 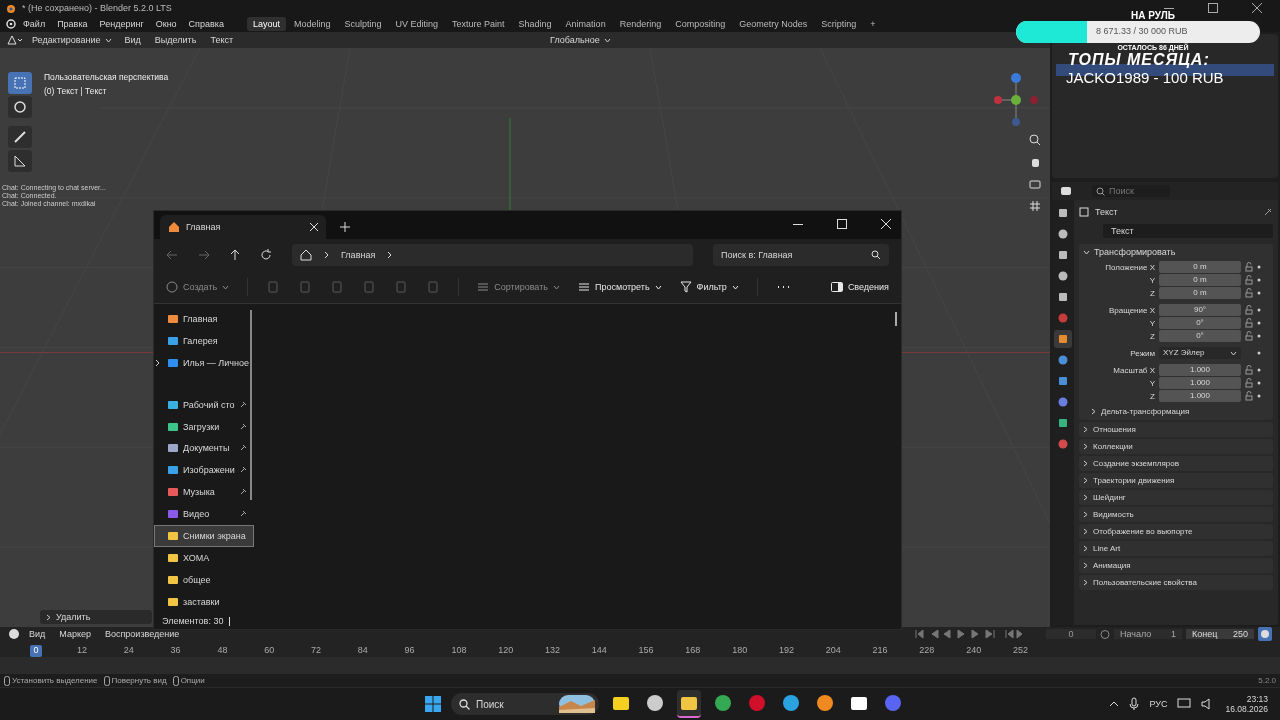 I want to click on taskbar-app-button, so click(x=689, y=704).